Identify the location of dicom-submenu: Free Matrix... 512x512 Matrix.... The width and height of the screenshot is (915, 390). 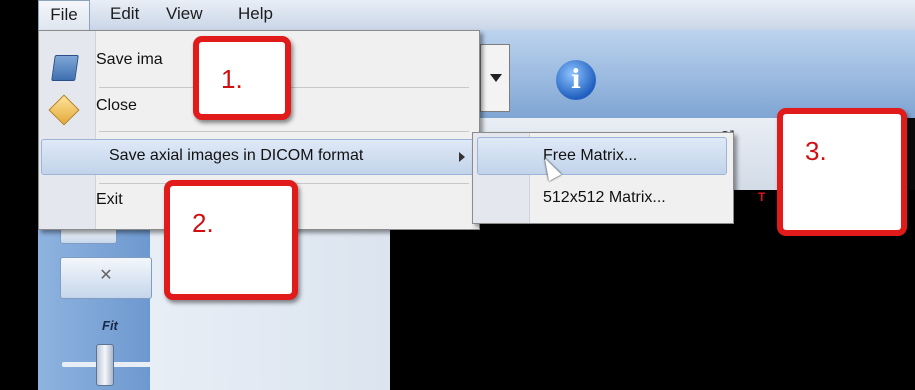
(603, 178).